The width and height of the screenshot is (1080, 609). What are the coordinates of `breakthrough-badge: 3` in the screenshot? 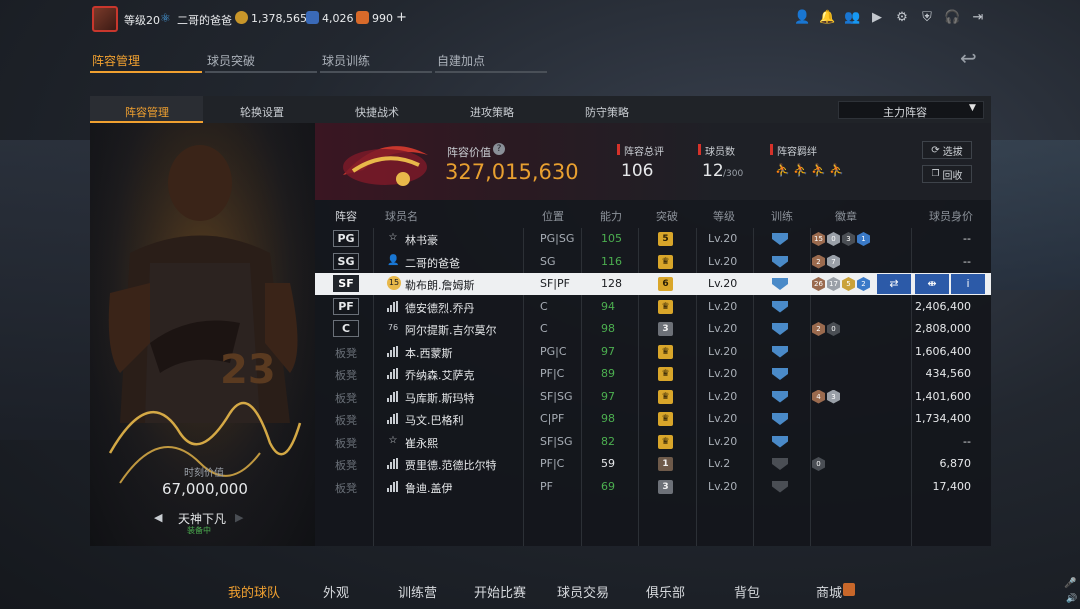 It's located at (665, 486).